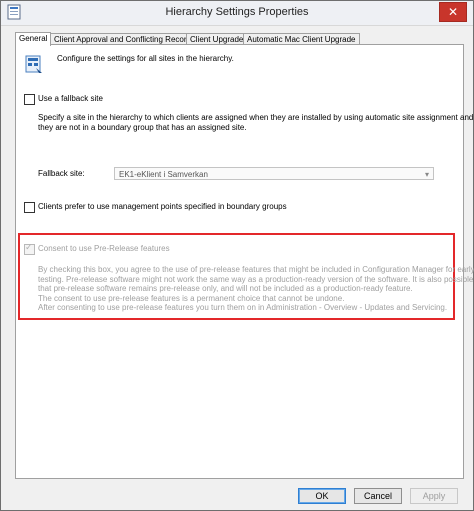 The height and width of the screenshot is (511, 474). I want to click on fallback-site-checkbox, so click(29, 99).